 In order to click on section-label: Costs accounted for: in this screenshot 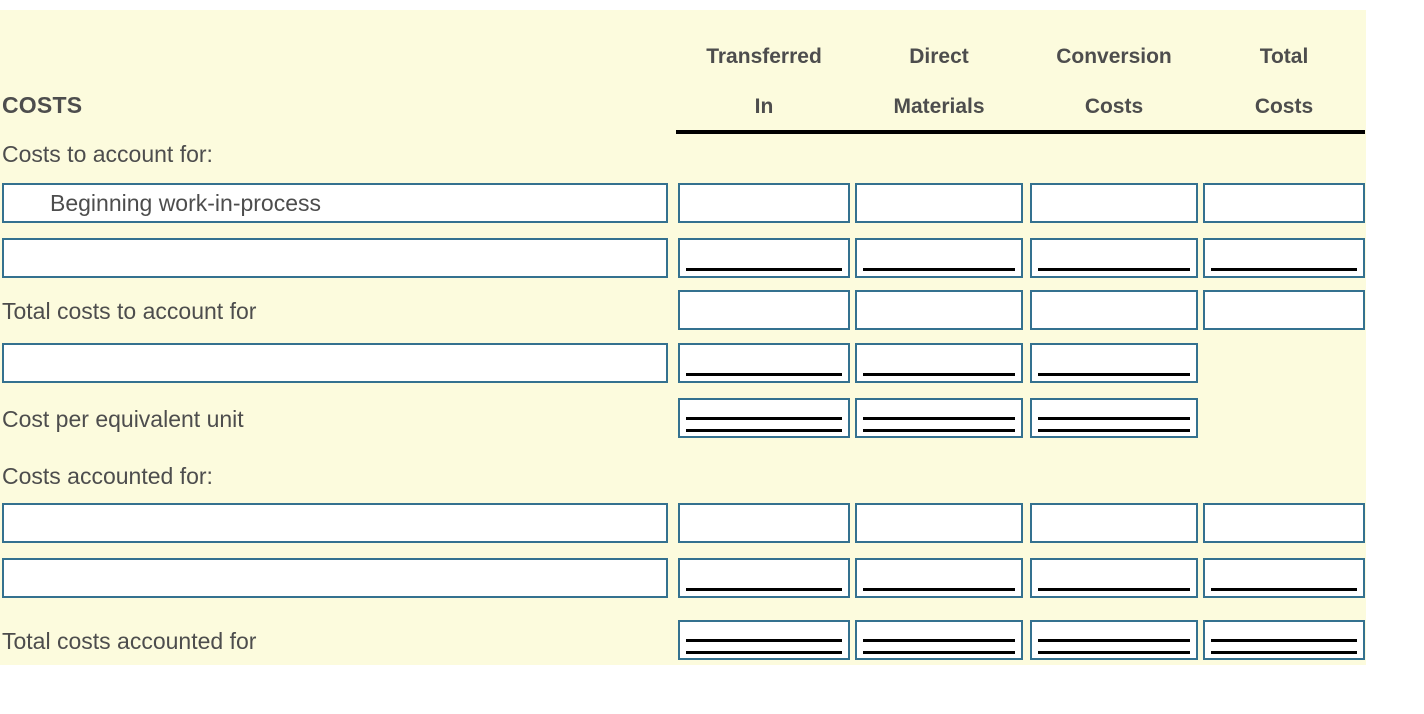, I will do `click(107, 476)`.